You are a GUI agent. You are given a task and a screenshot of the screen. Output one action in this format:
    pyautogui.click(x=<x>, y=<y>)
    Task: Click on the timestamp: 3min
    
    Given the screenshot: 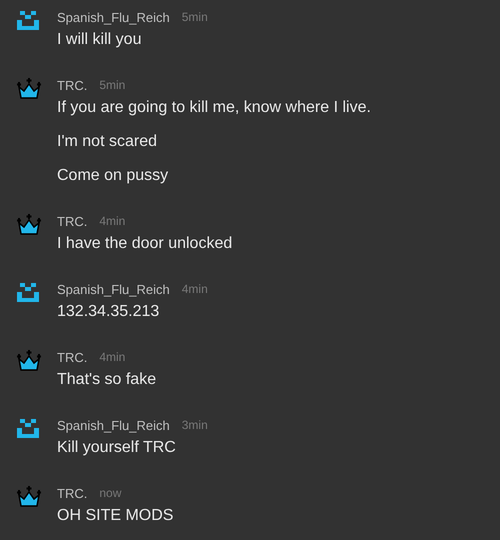 What is the action you would take?
    pyautogui.click(x=195, y=425)
    